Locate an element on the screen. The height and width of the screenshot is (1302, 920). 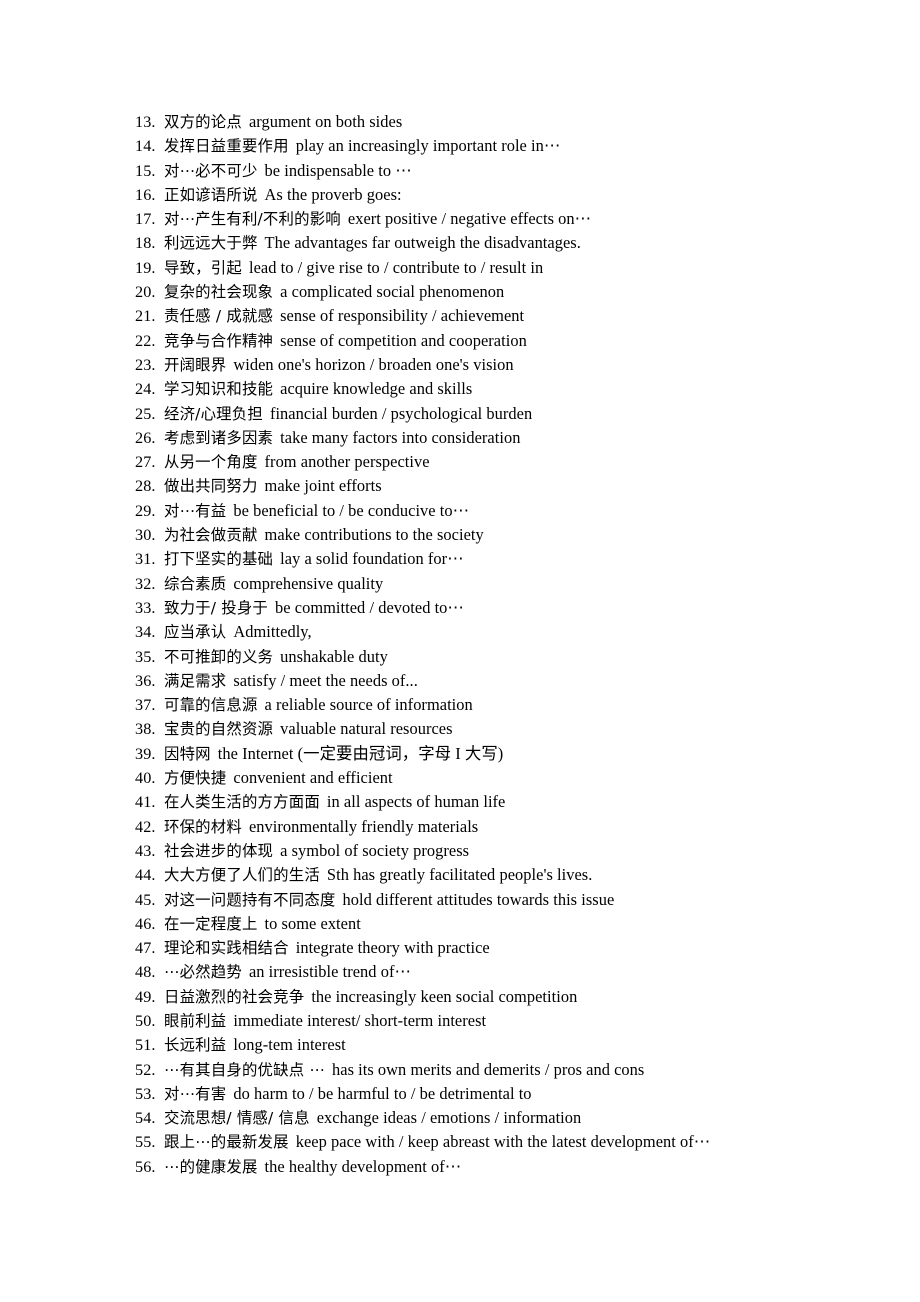
list-item-number: 22. is located at coordinates (145, 340).